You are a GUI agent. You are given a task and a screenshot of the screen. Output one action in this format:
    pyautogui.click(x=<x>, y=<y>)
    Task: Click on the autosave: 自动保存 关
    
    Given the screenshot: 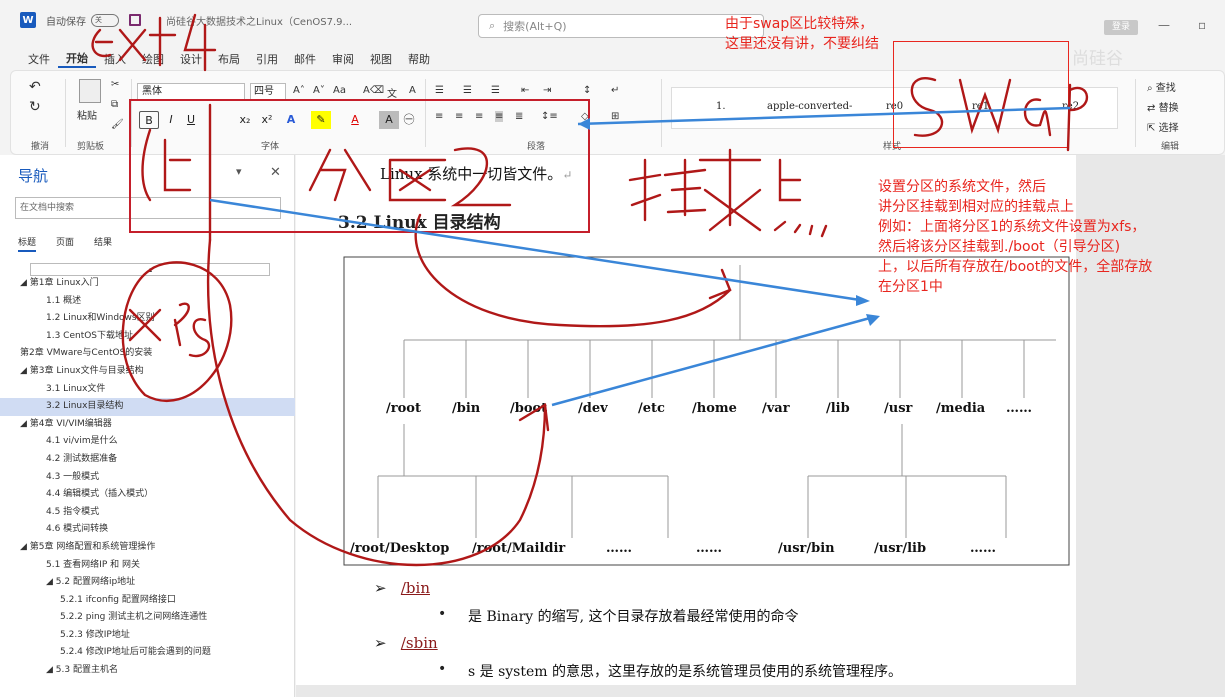 What is the action you would take?
    pyautogui.click(x=82, y=20)
    